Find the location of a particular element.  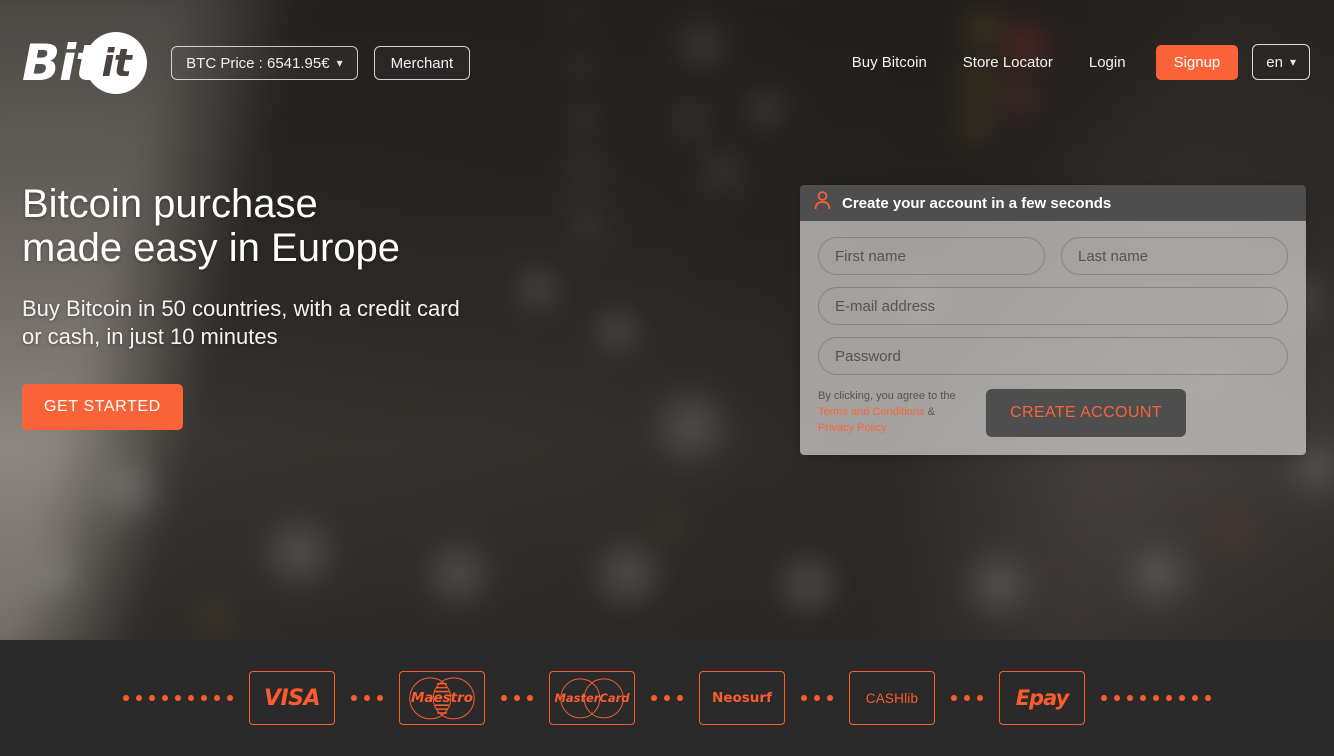

neosurf-logo-text: Neosurf is located at coordinates (742, 698).